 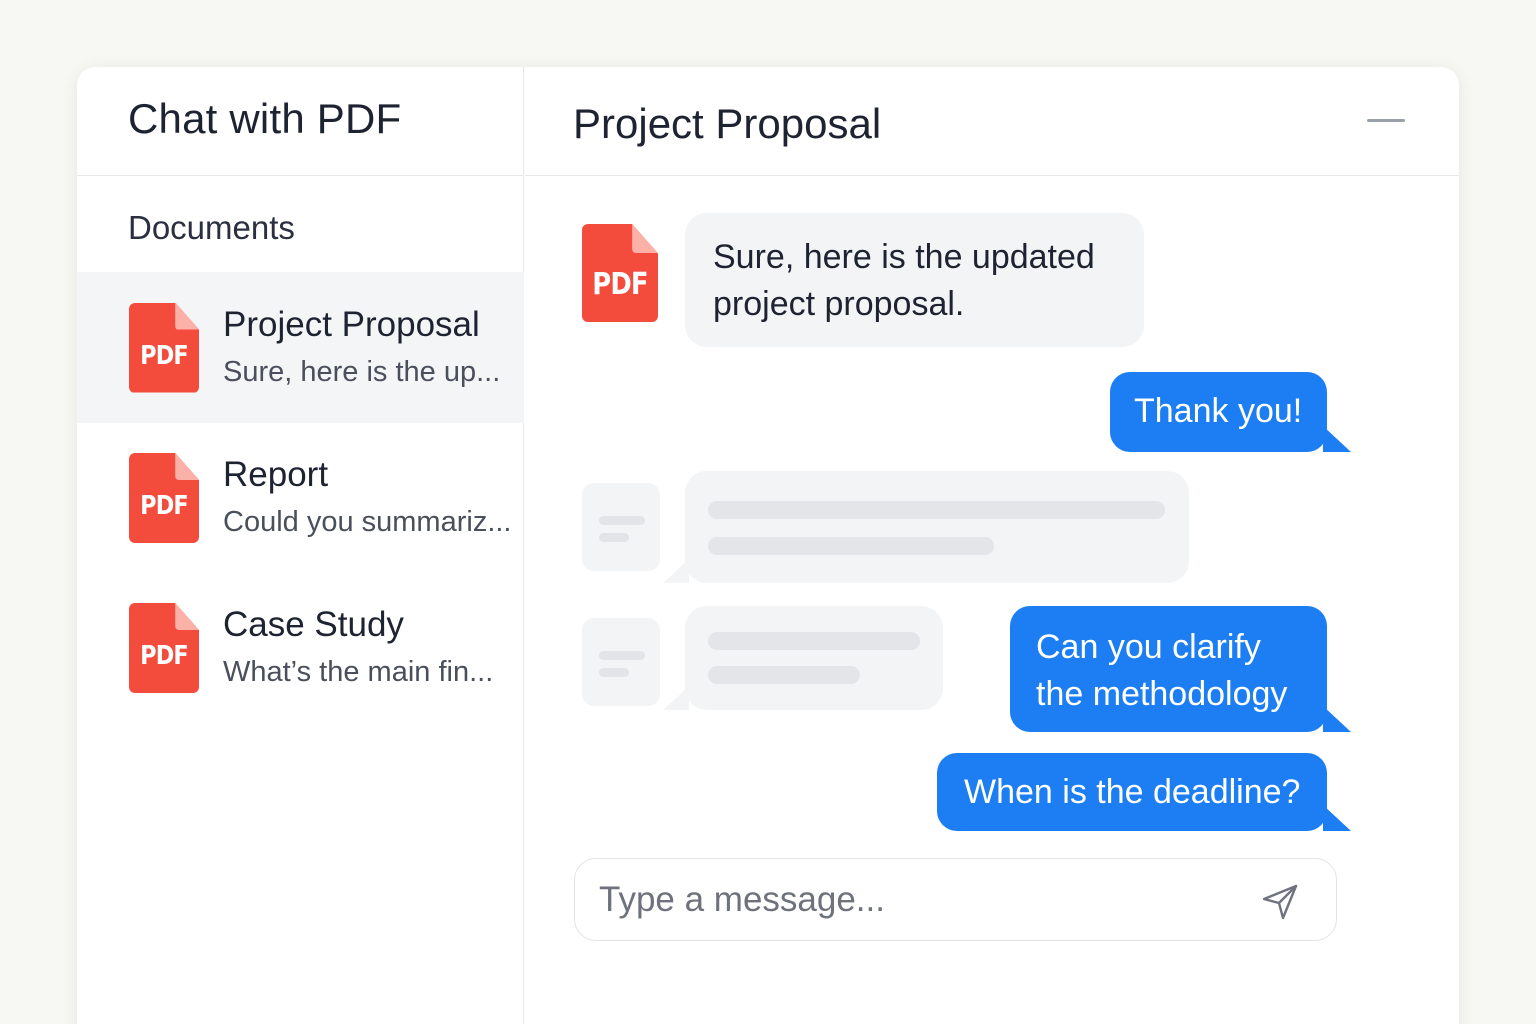 I want to click on message-outgoing: Can you clarify the methodology, so click(x=1168, y=669).